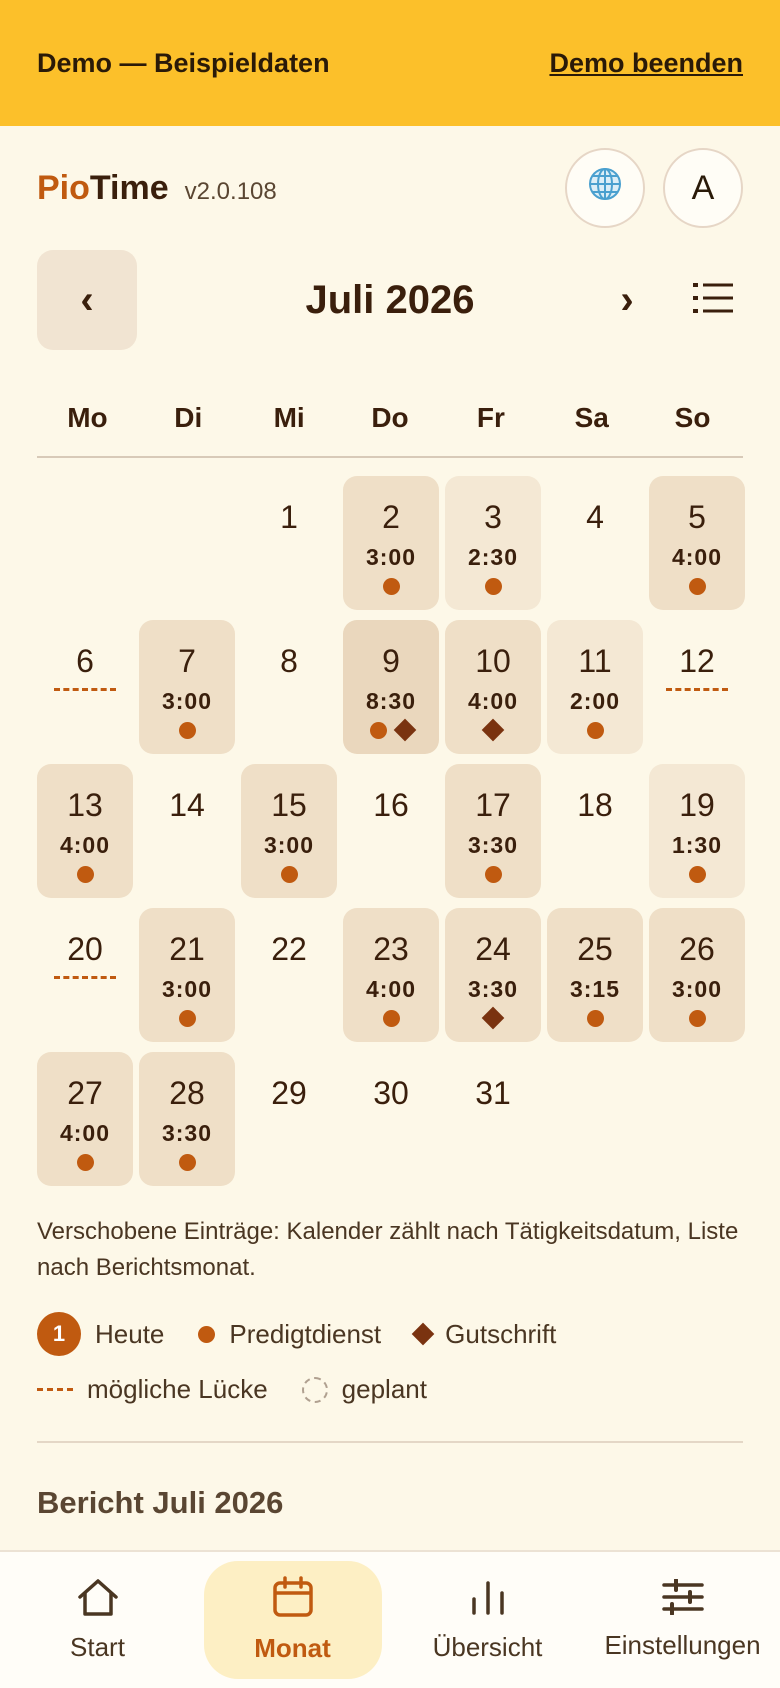 The width and height of the screenshot is (780, 1688). Describe the element at coordinates (85, 1119) in the screenshot. I see `calendar-day-27: 27 4:00` at that location.